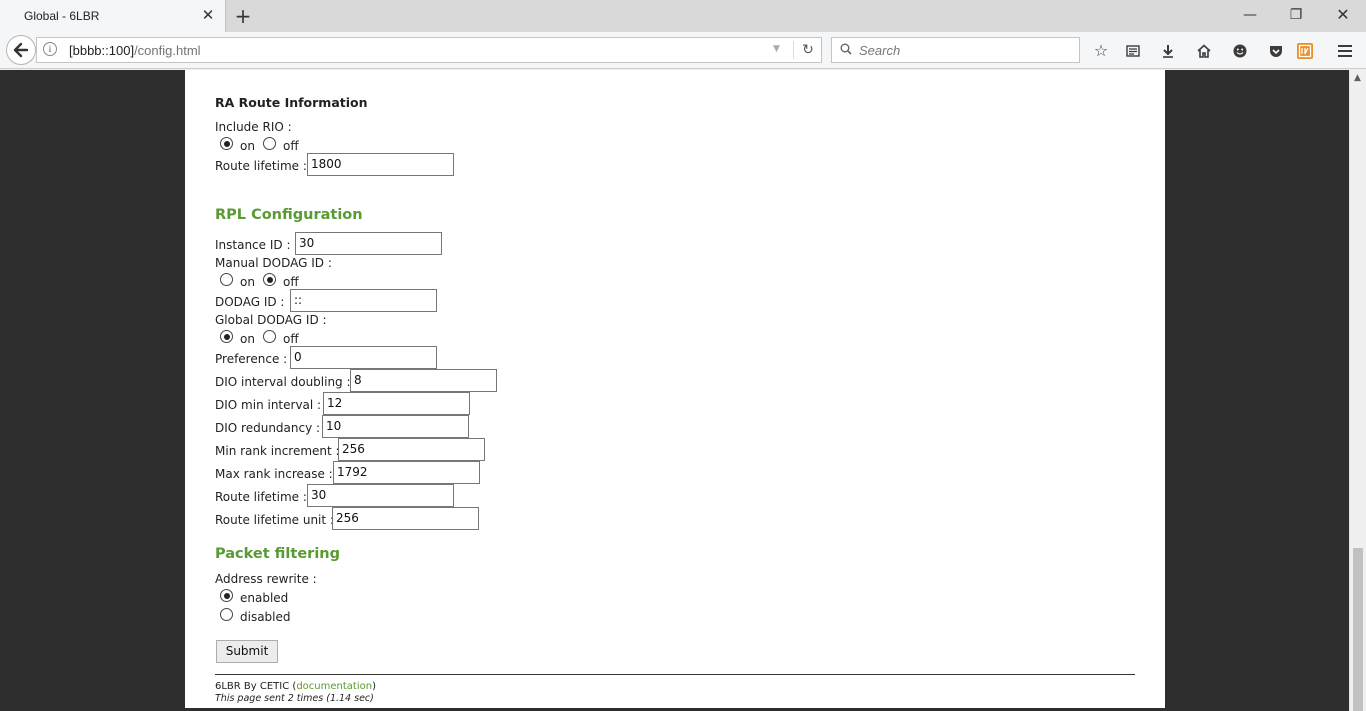  Describe the element at coordinates (380, 495) in the screenshot. I see `rpl-route-lifetime-input: 30` at that location.